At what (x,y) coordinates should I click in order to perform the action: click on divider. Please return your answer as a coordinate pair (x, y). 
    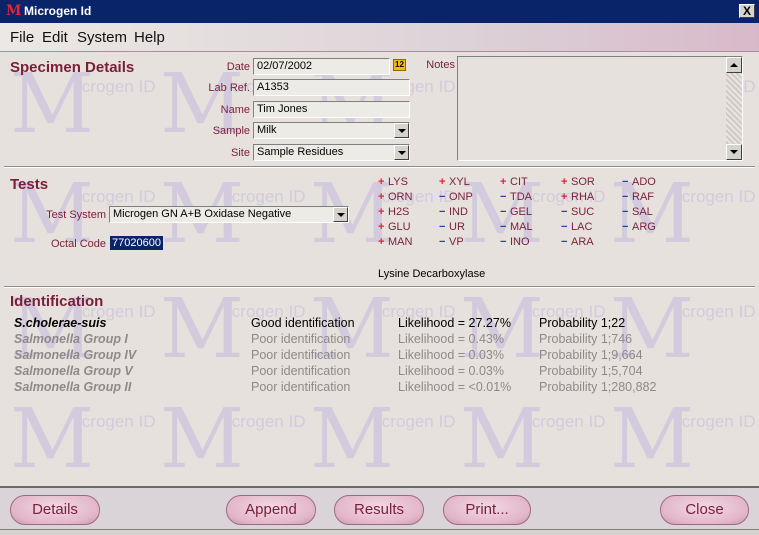
    Looking at the image, I should click on (379, 287).